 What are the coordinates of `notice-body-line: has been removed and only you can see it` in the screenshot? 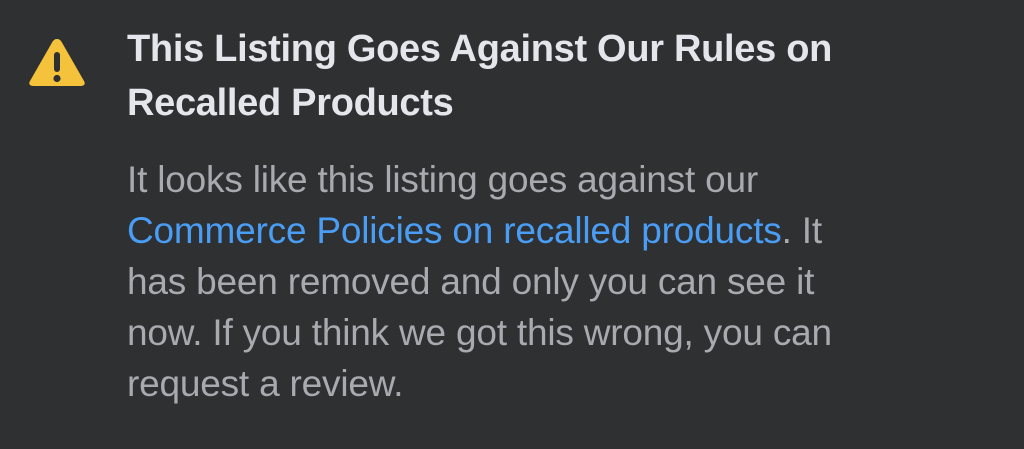 It's located at (471, 281).